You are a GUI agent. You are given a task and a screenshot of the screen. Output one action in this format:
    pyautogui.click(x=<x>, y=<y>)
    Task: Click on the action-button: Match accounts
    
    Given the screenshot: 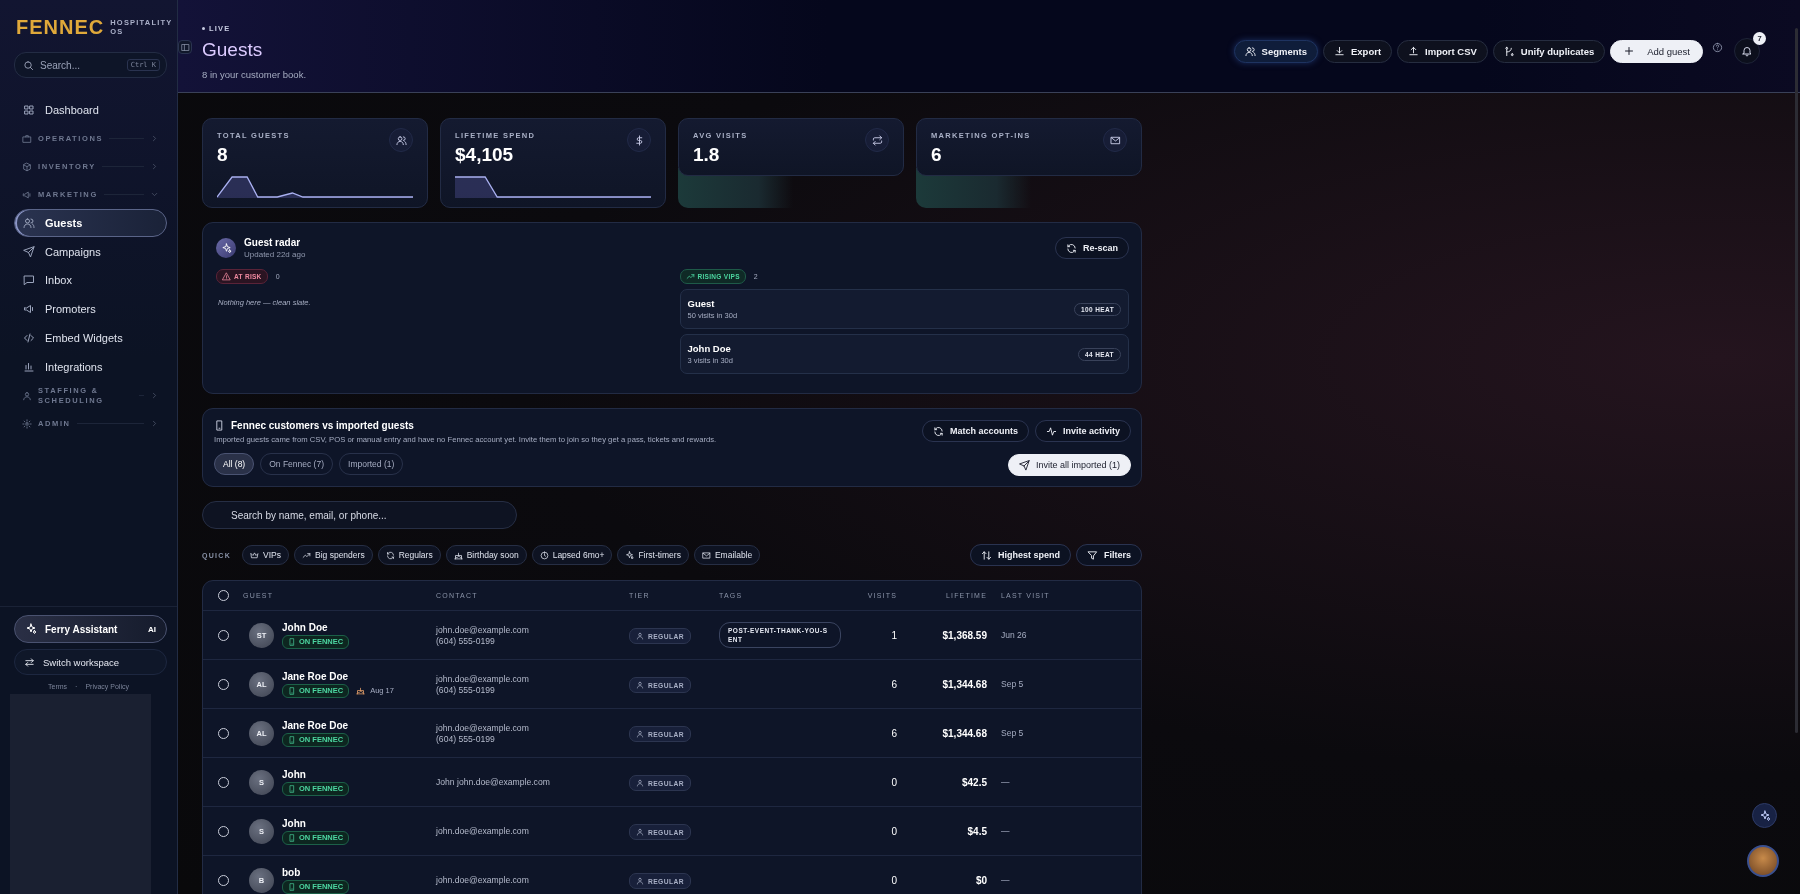 What is the action you would take?
    pyautogui.click(x=975, y=431)
    